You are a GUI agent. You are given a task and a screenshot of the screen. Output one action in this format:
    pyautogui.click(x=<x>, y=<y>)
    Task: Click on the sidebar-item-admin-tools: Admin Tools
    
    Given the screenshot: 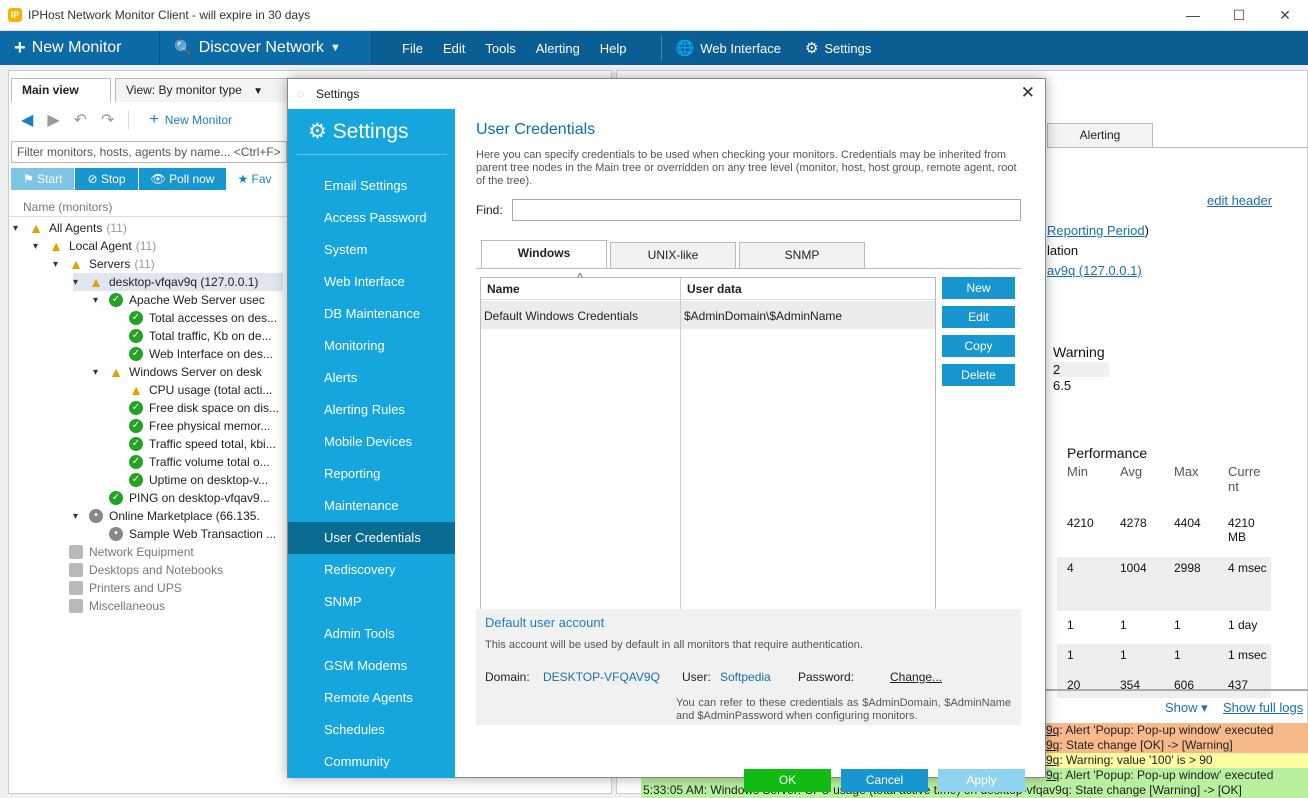 What is the action you would take?
    pyautogui.click(x=371, y=634)
    